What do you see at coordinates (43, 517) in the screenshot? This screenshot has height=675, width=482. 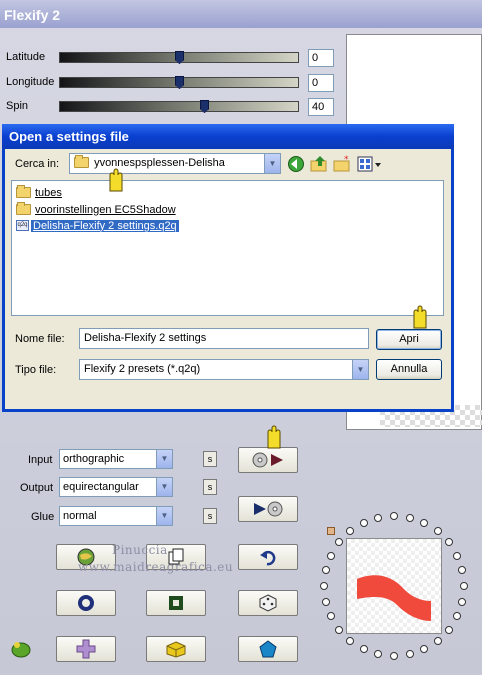 I see `glue-label: Glue` at bounding box center [43, 517].